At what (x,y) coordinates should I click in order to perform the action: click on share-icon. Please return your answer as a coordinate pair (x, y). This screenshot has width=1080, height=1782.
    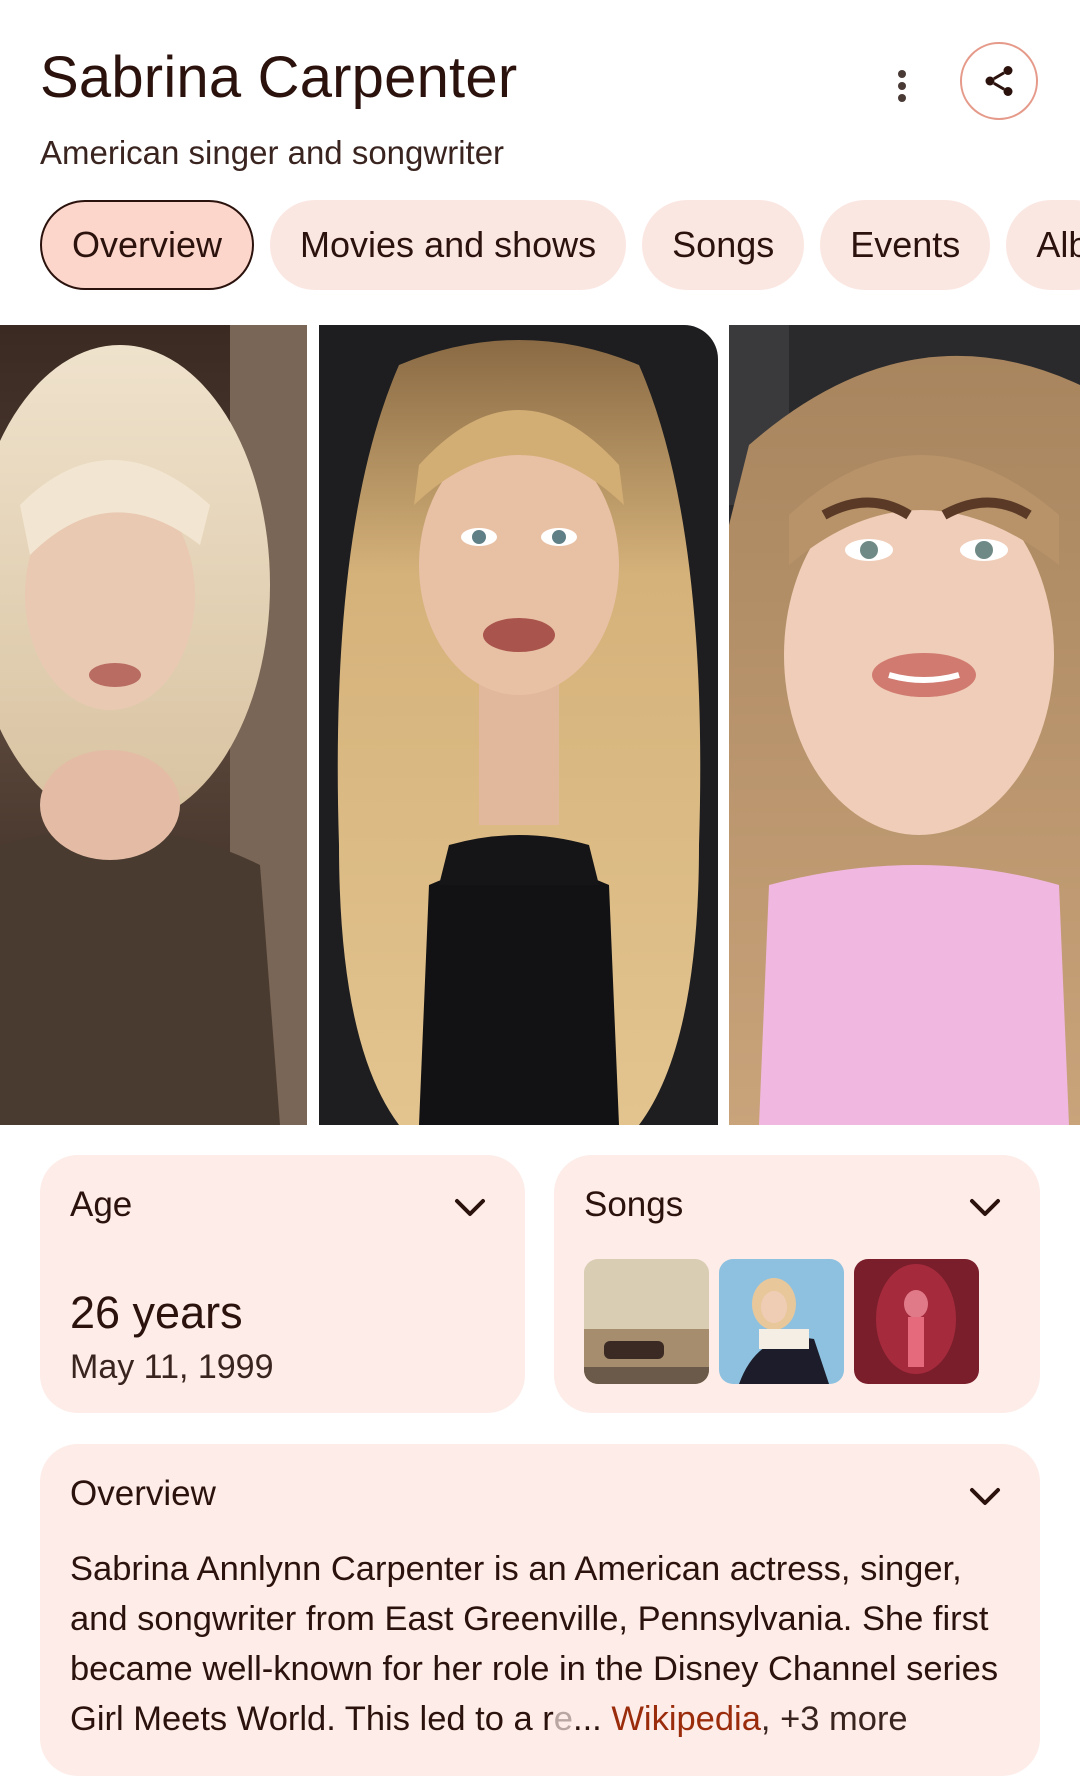
    Looking at the image, I should click on (999, 81).